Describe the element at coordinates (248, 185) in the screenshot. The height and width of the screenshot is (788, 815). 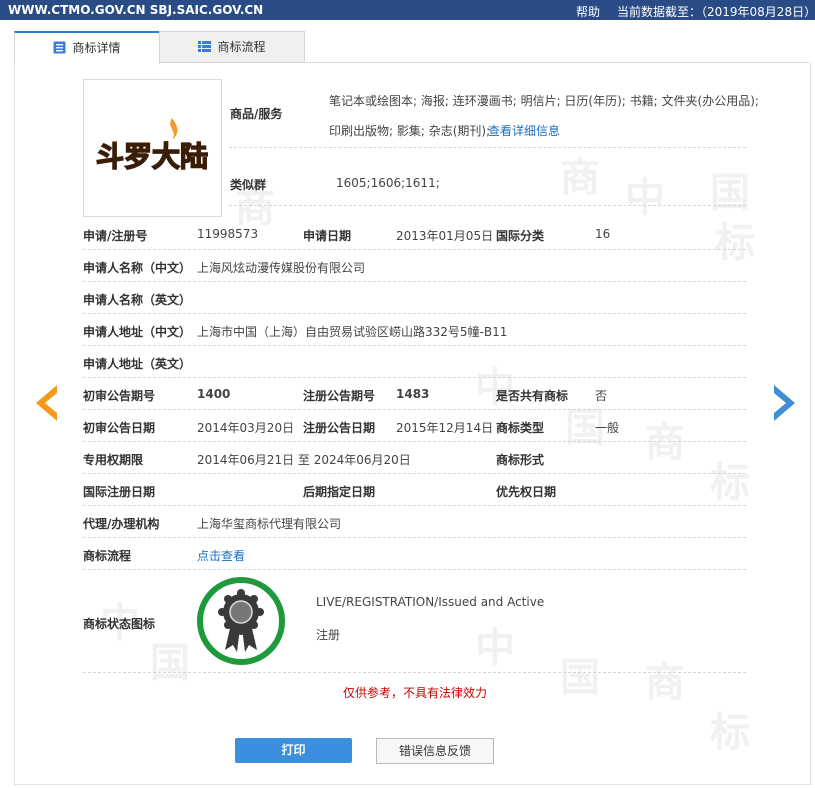
I see `similar-group-label: 类似群` at that location.